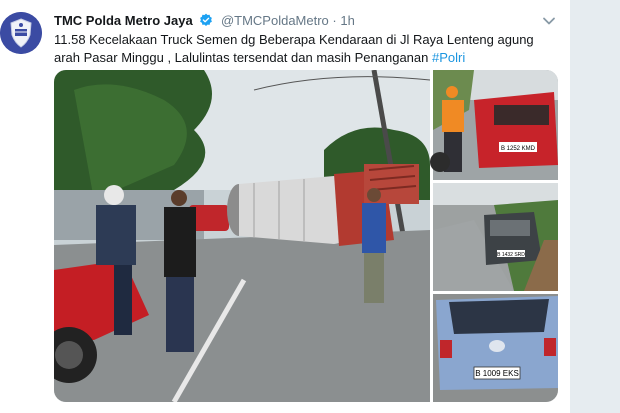  Describe the element at coordinates (495, 348) in the screenshot. I see `photo-bottom-right: B 1009 EKS` at that location.